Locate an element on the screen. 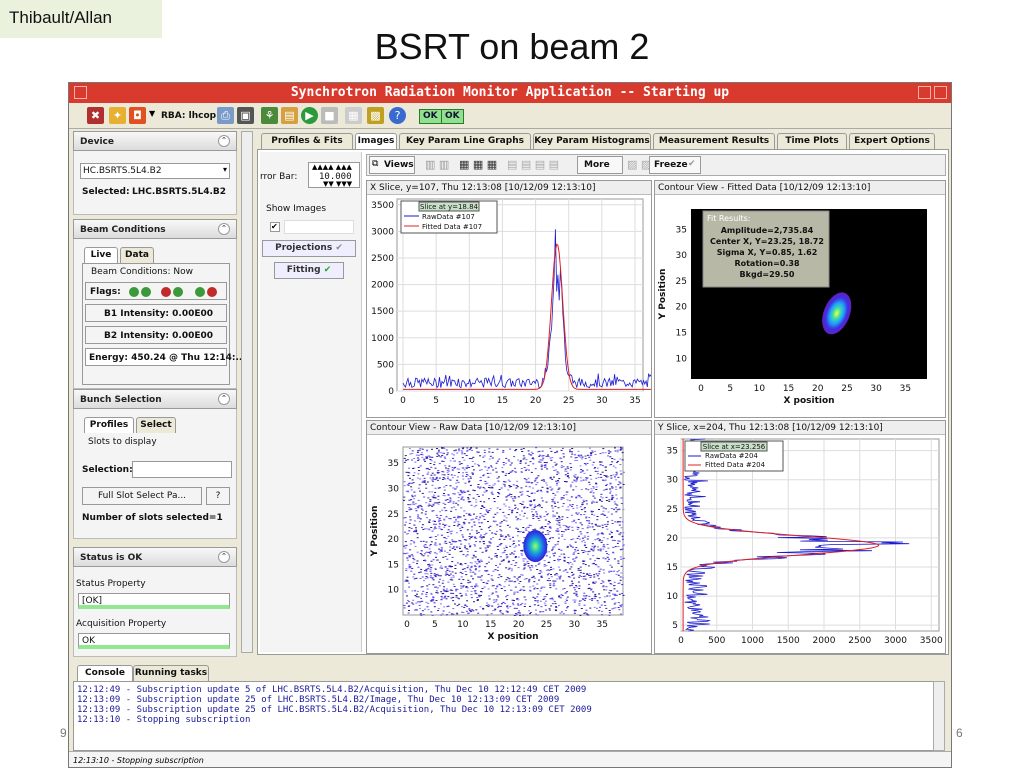 This screenshot has width=1024, height=768. acq-value: OK is located at coordinates (154, 641).